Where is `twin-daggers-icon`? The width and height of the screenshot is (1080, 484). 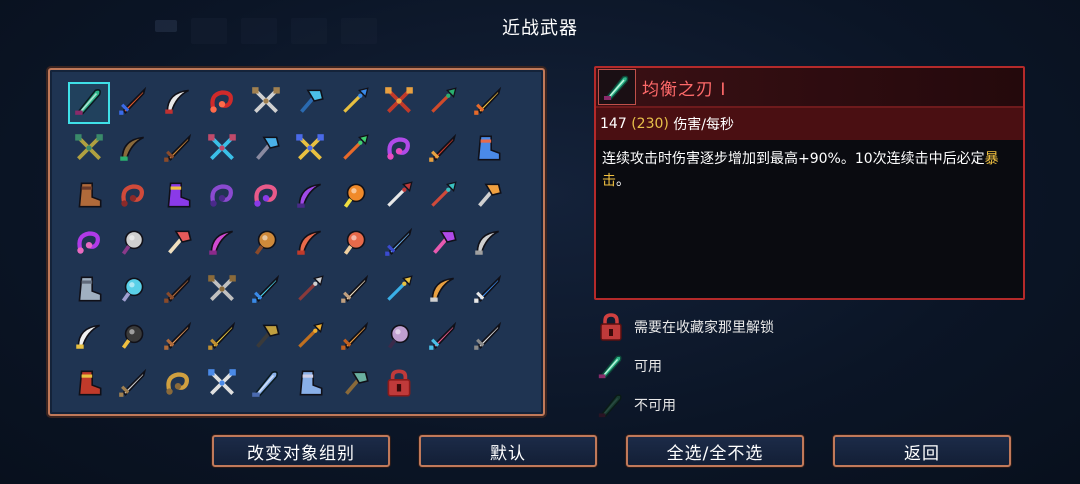
twin-daggers-icon is located at coordinates (266, 103).